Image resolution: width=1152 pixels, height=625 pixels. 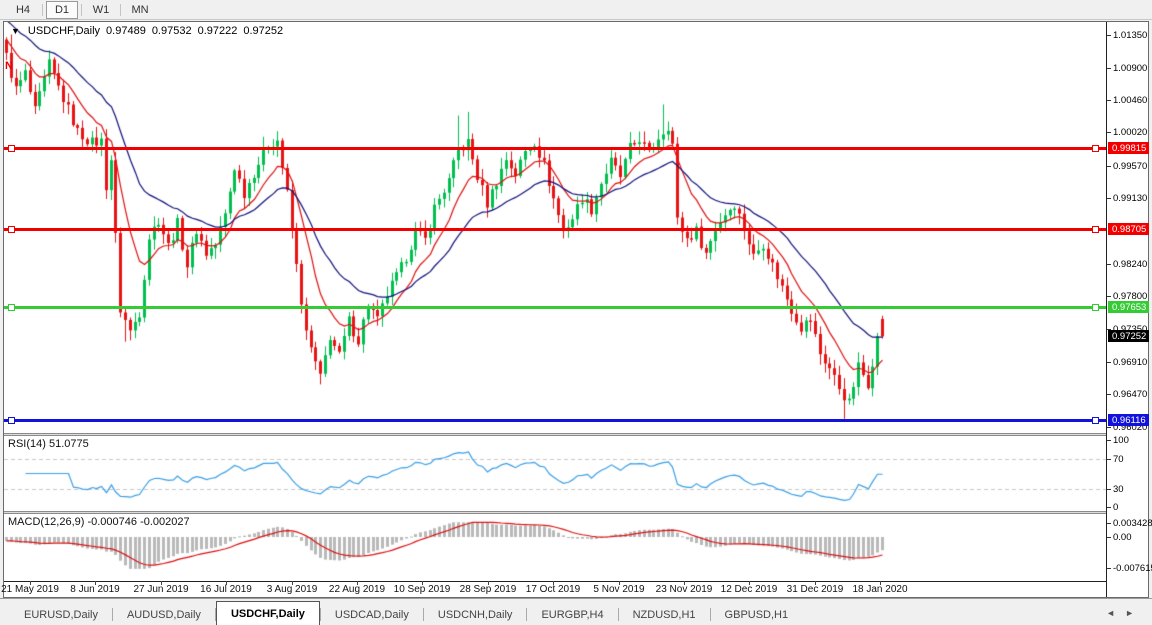 What do you see at coordinates (1122, 537) in the screenshot?
I see `tick-label: 0.00` at bounding box center [1122, 537].